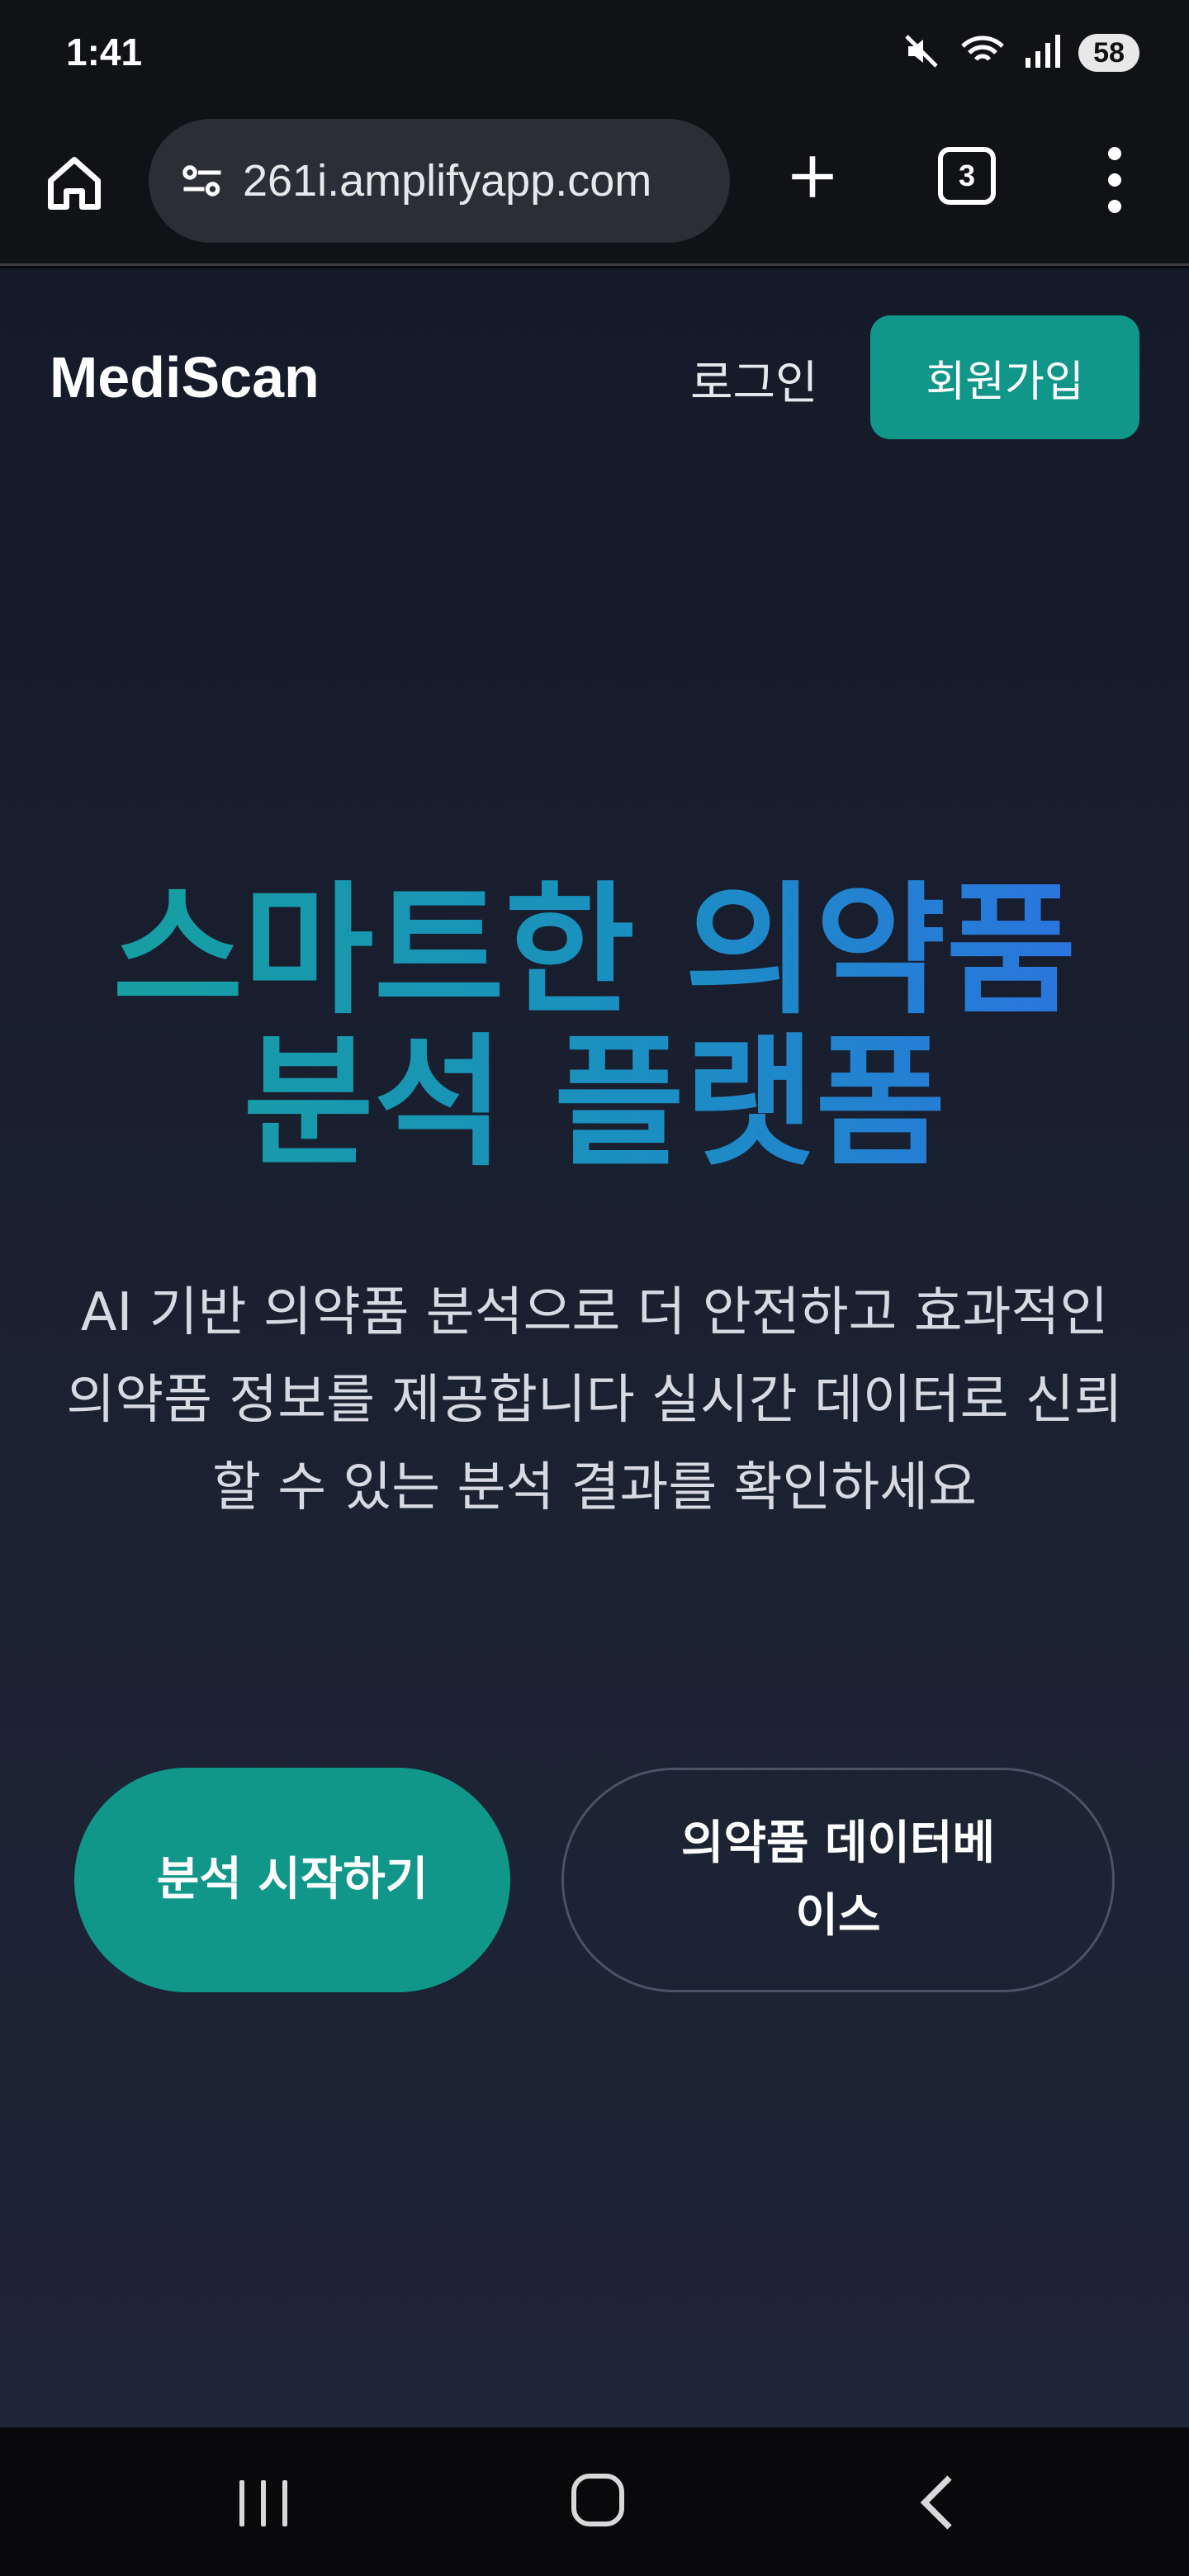  What do you see at coordinates (1108, 53) in the screenshot?
I see `battery-indicator: 58` at bounding box center [1108, 53].